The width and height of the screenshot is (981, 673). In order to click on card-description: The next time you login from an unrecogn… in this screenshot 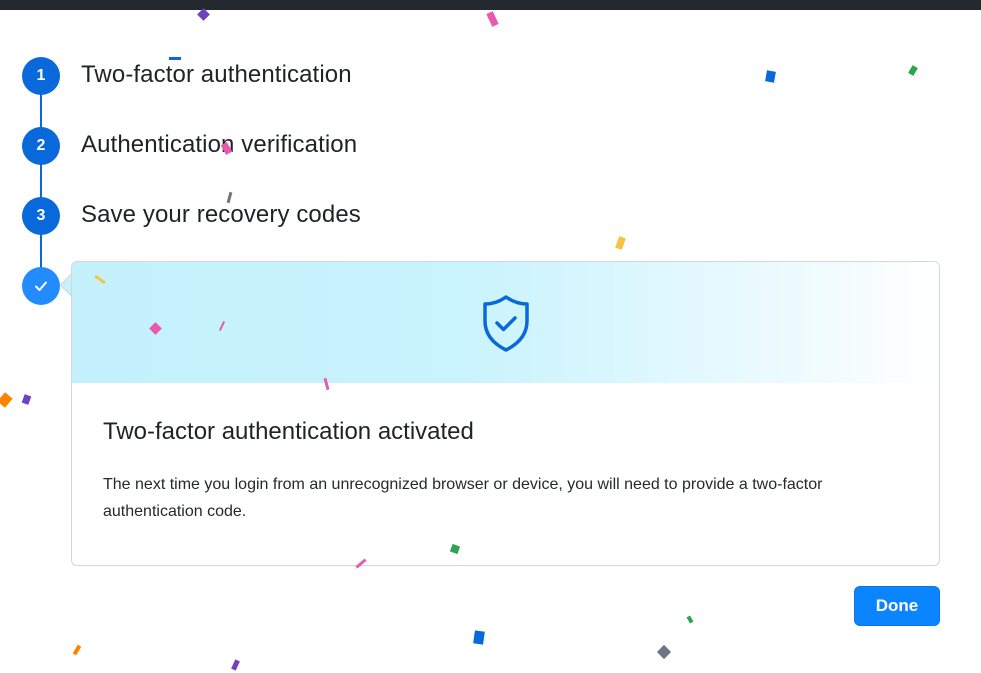, I will do `click(463, 498)`.